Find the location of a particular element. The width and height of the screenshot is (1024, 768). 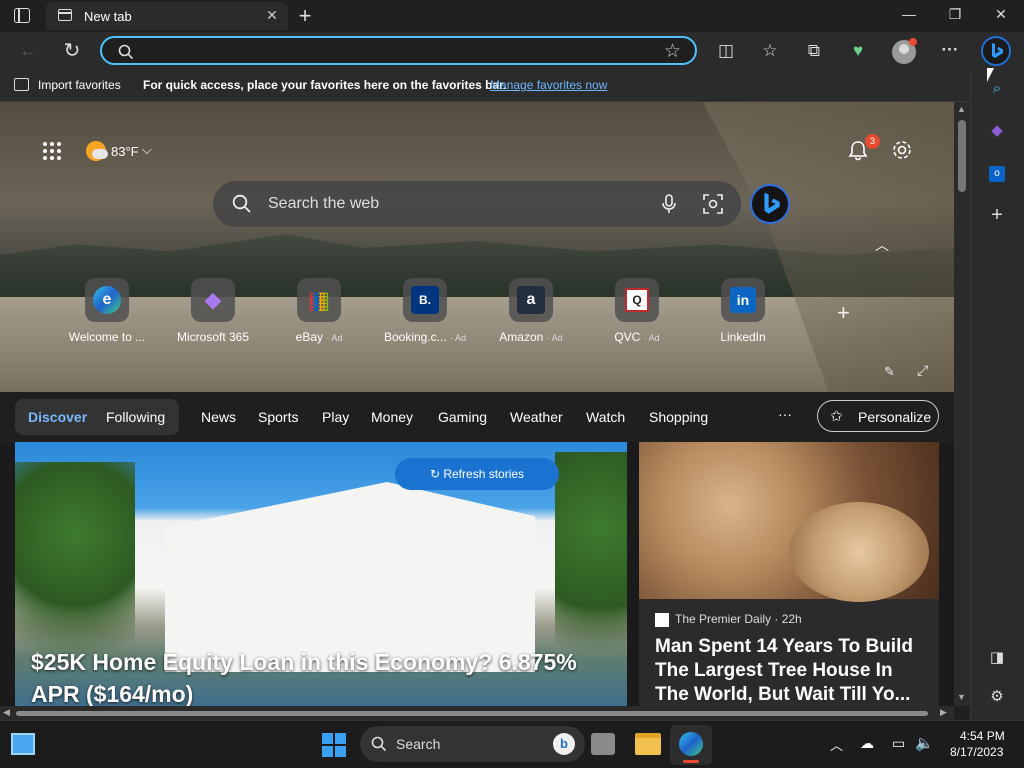

copilot-icon: ◆ is located at coordinates (997, 131).